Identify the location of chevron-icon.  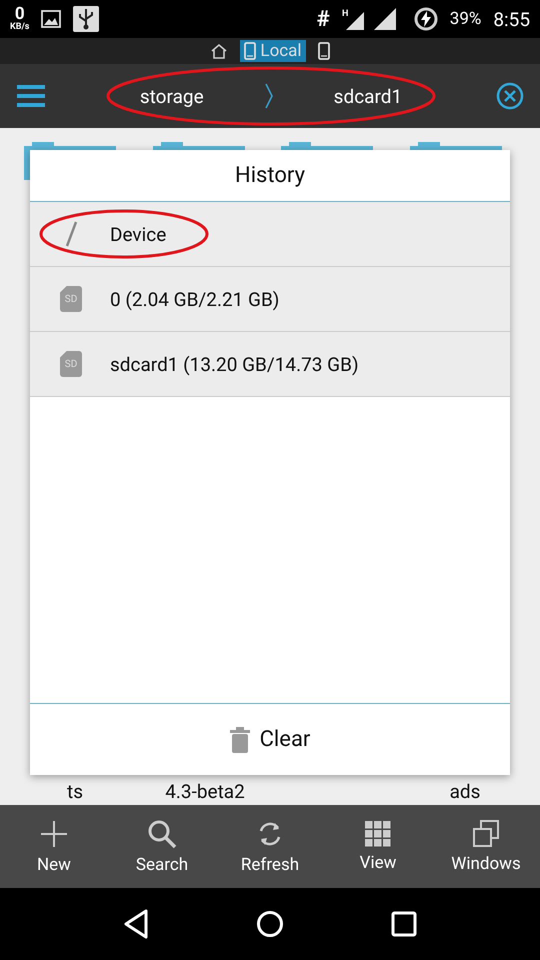
(269, 96).